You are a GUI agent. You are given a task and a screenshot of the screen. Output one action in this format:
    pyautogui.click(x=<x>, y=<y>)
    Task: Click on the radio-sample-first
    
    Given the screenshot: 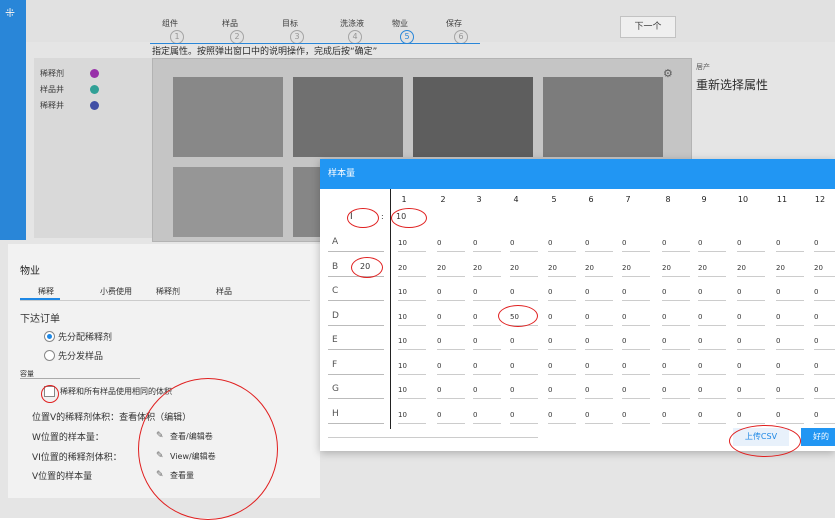 What is the action you would take?
    pyautogui.click(x=49, y=355)
    